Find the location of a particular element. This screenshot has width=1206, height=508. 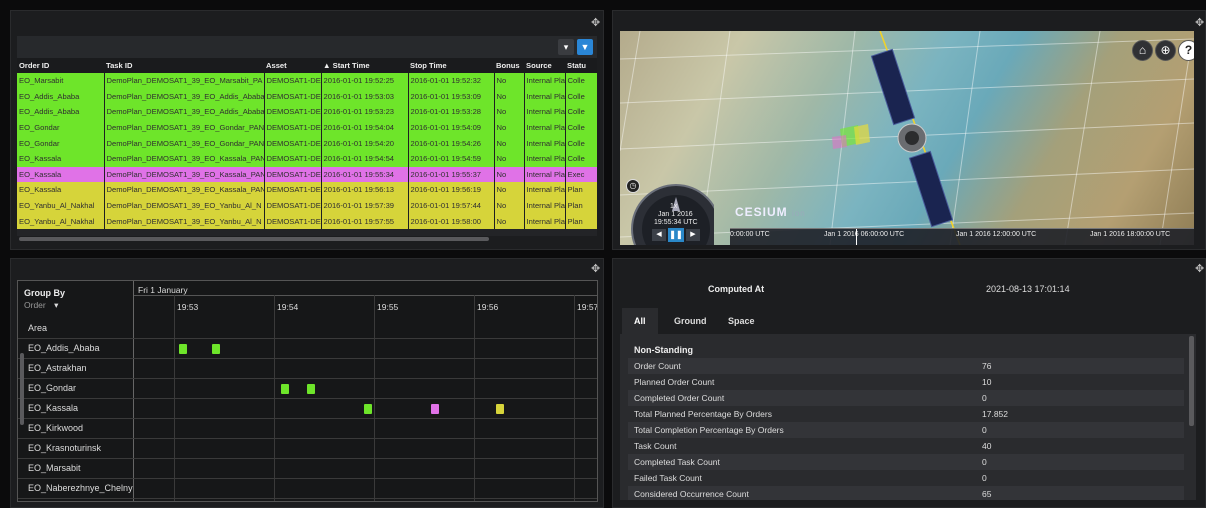

stat-value: 0 is located at coordinates (984, 398).